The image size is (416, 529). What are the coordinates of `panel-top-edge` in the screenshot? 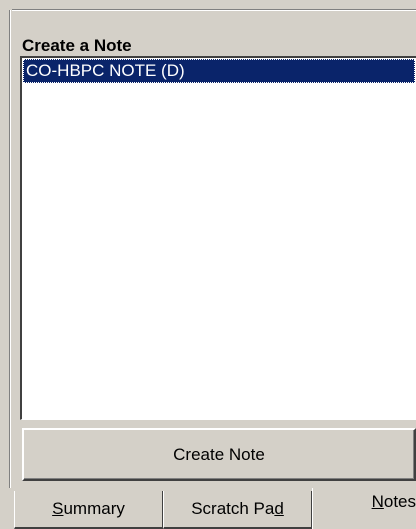 It's located at (208, 6).